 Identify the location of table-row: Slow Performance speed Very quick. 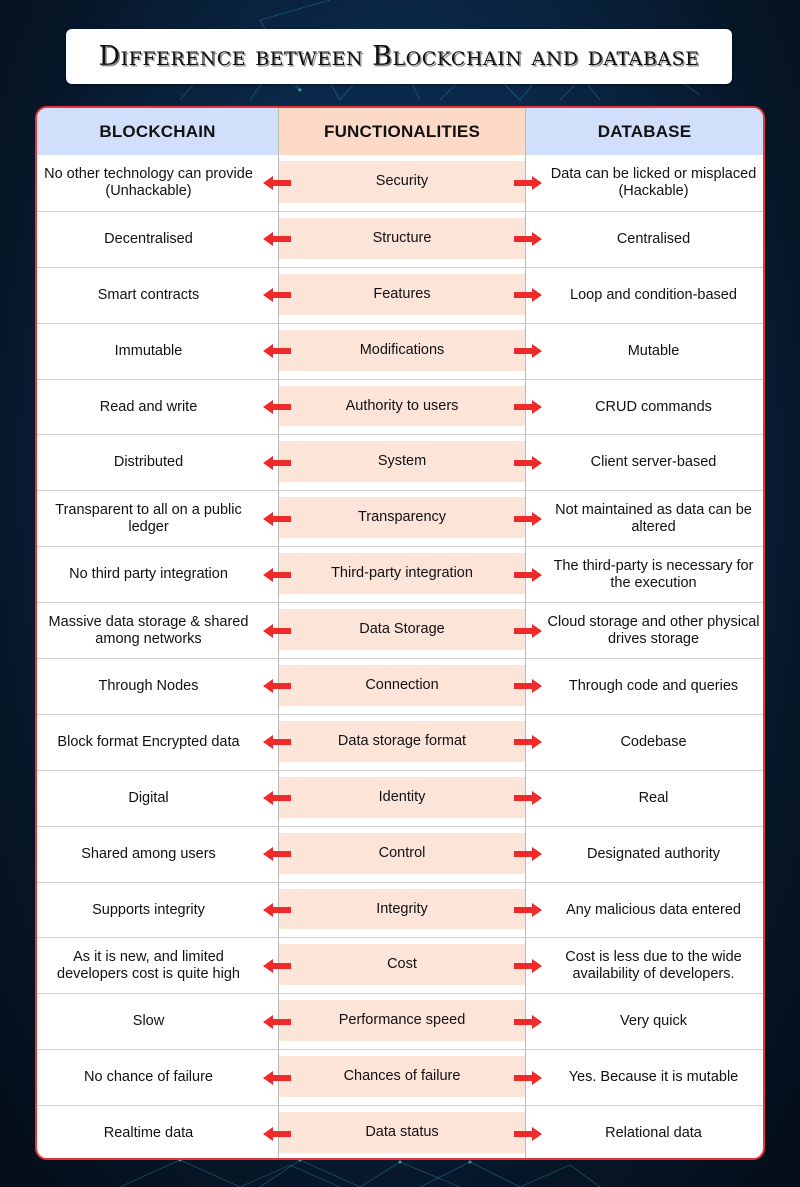
(400, 1021).